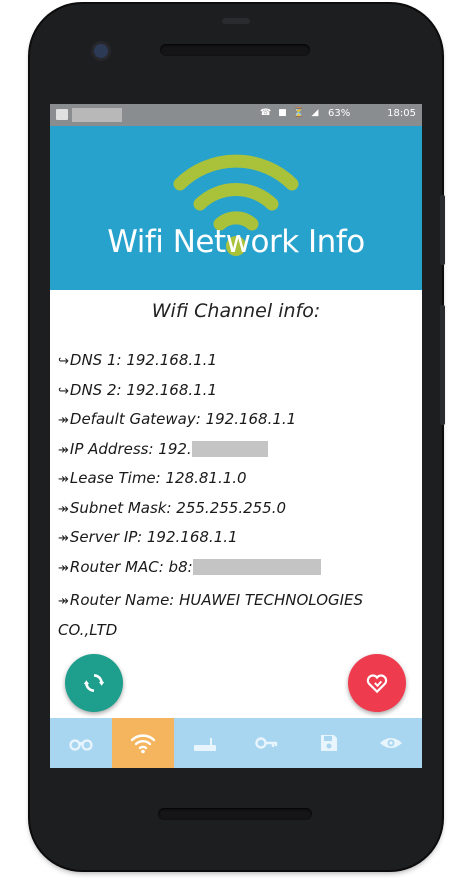 The width and height of the screenshot is (474, 879). I want to click on status-bar: ☎ ■ ⏳ ◢ 63% 18:05, so click(236, 115).